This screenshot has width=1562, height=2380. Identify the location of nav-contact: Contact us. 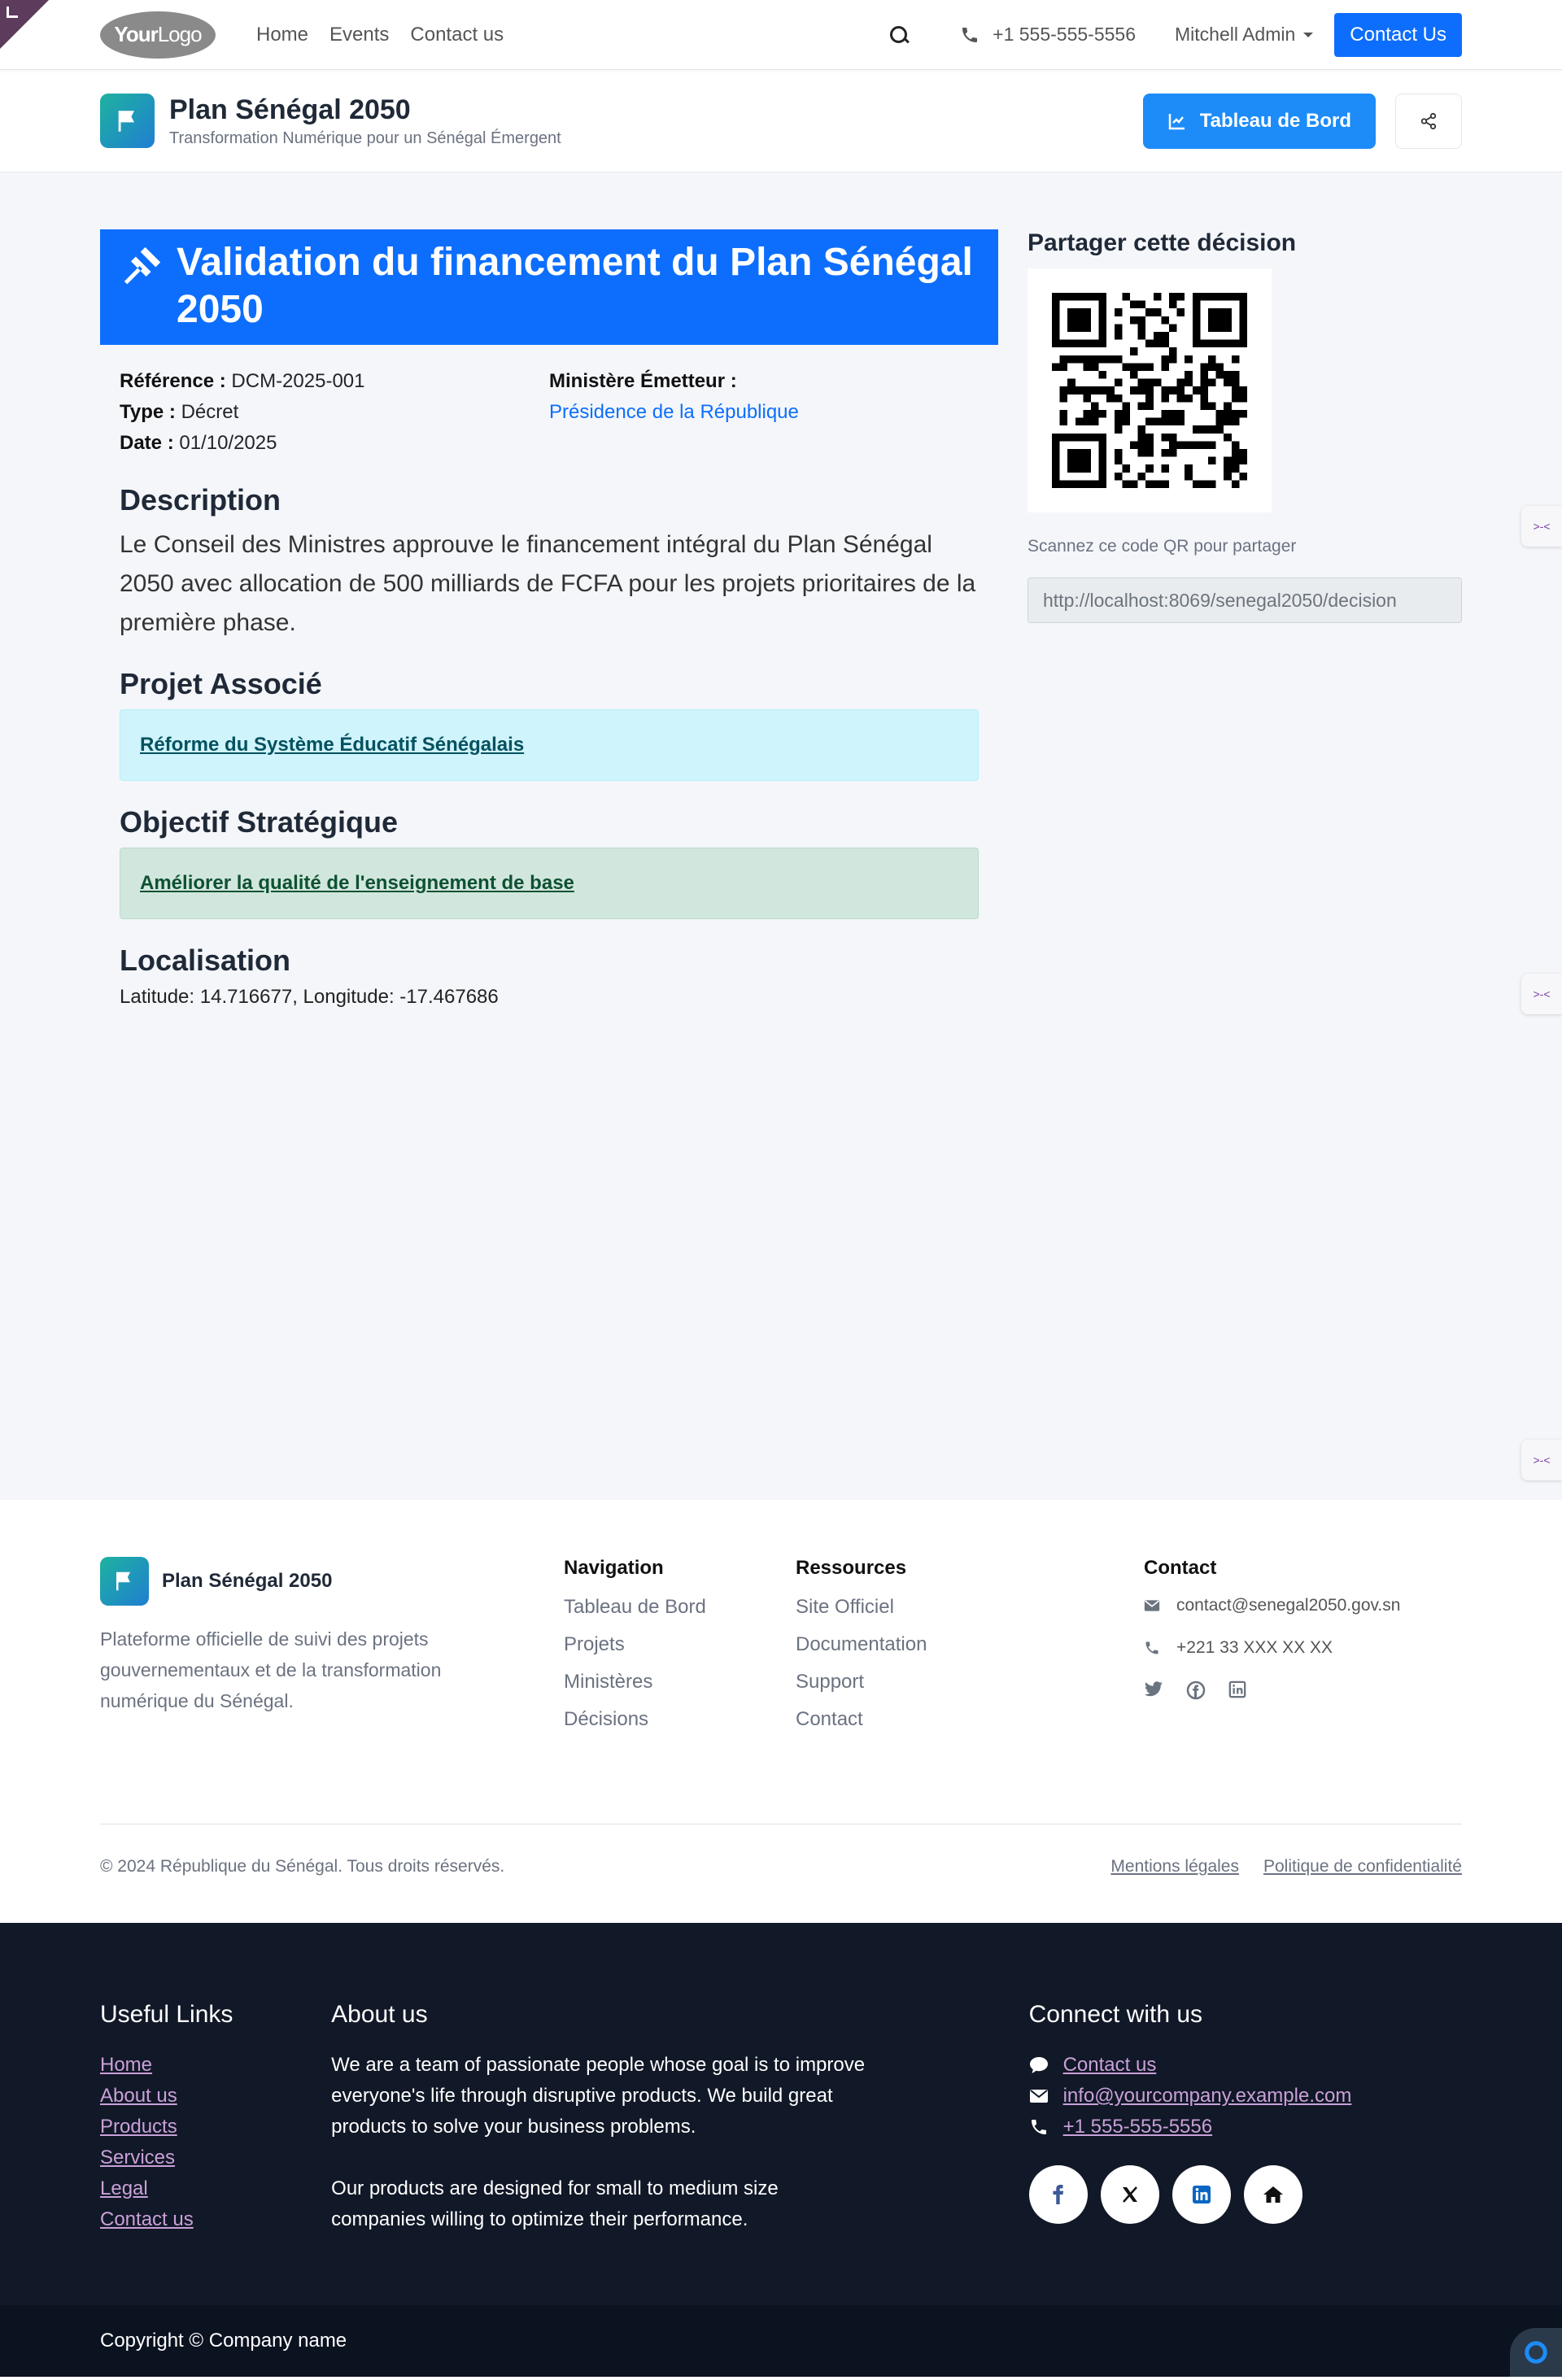
(457, 35).